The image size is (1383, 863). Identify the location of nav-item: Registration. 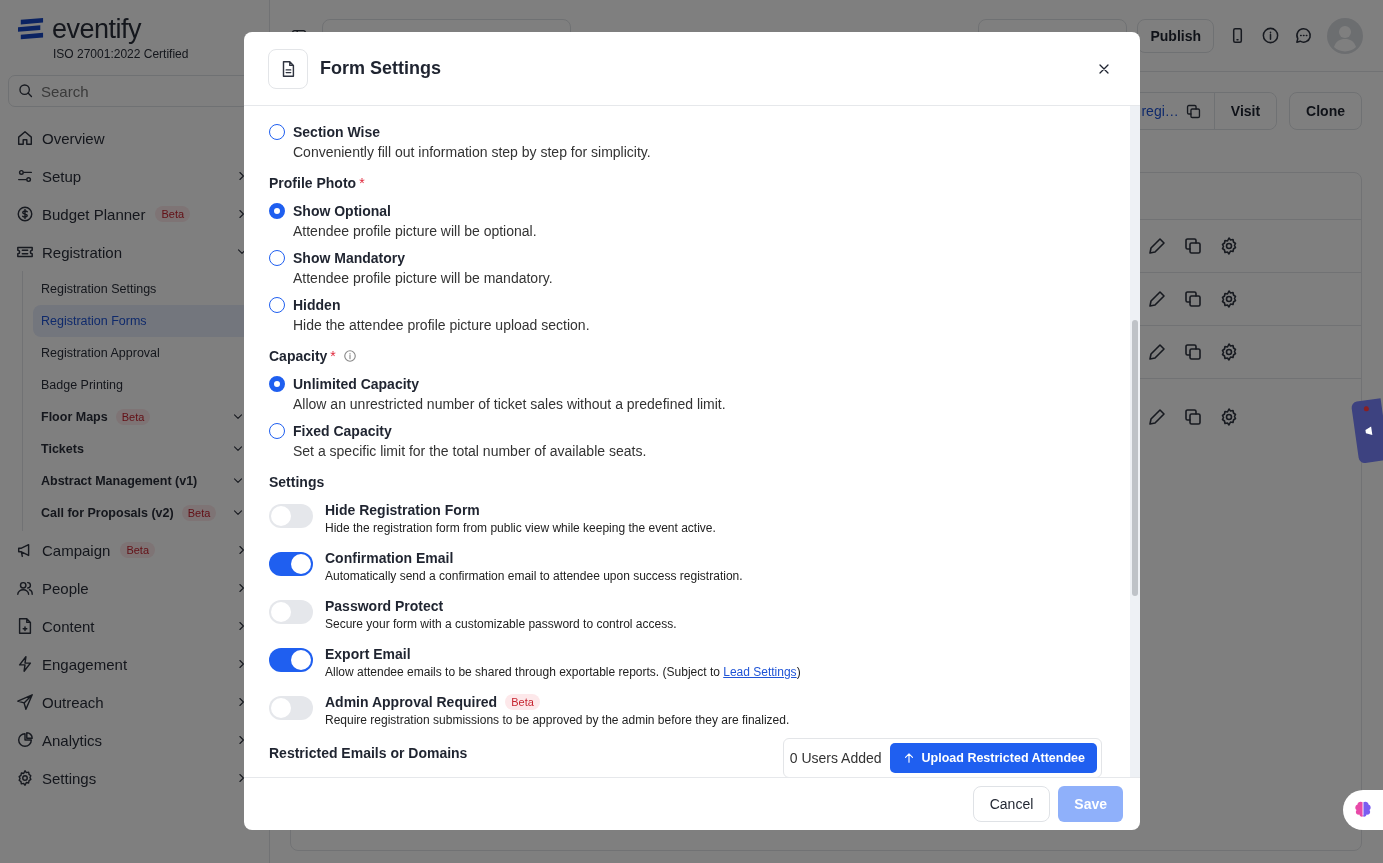
(134, 252).